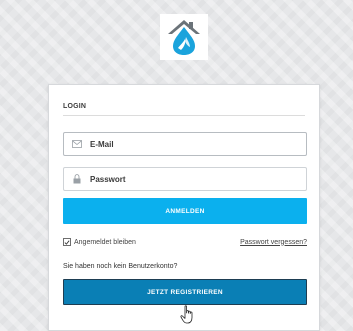 The image size is (353, 331). Describe the element at coordinates (185, 242) in the screenshot. I see `remember-row: Angemeldet bleiben Passwort vergessen?` at that location.